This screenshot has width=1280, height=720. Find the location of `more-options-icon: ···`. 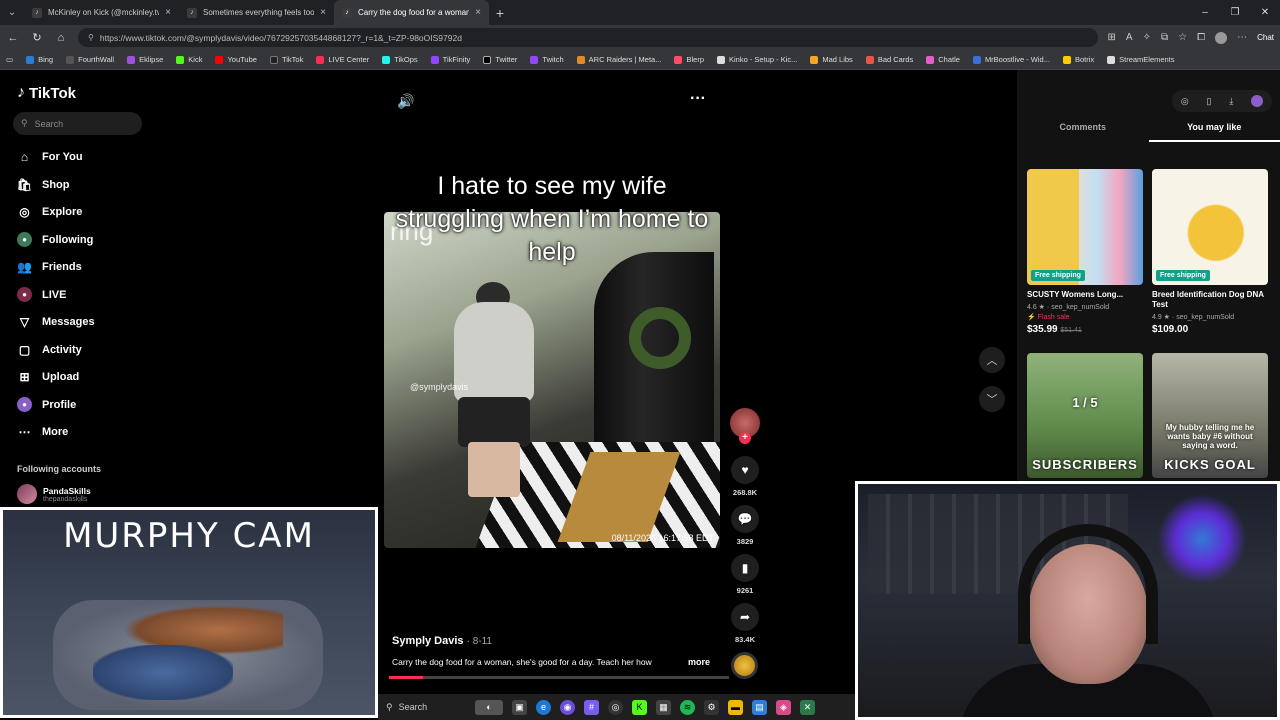

more-options-icon: ··· is located at coordinates (698, 99).